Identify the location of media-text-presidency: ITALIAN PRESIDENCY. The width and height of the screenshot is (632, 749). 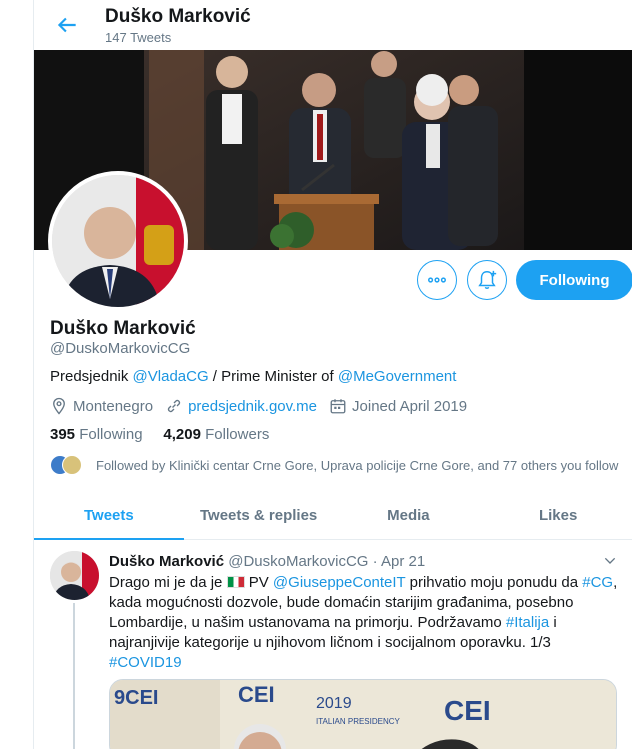
(358, 721).